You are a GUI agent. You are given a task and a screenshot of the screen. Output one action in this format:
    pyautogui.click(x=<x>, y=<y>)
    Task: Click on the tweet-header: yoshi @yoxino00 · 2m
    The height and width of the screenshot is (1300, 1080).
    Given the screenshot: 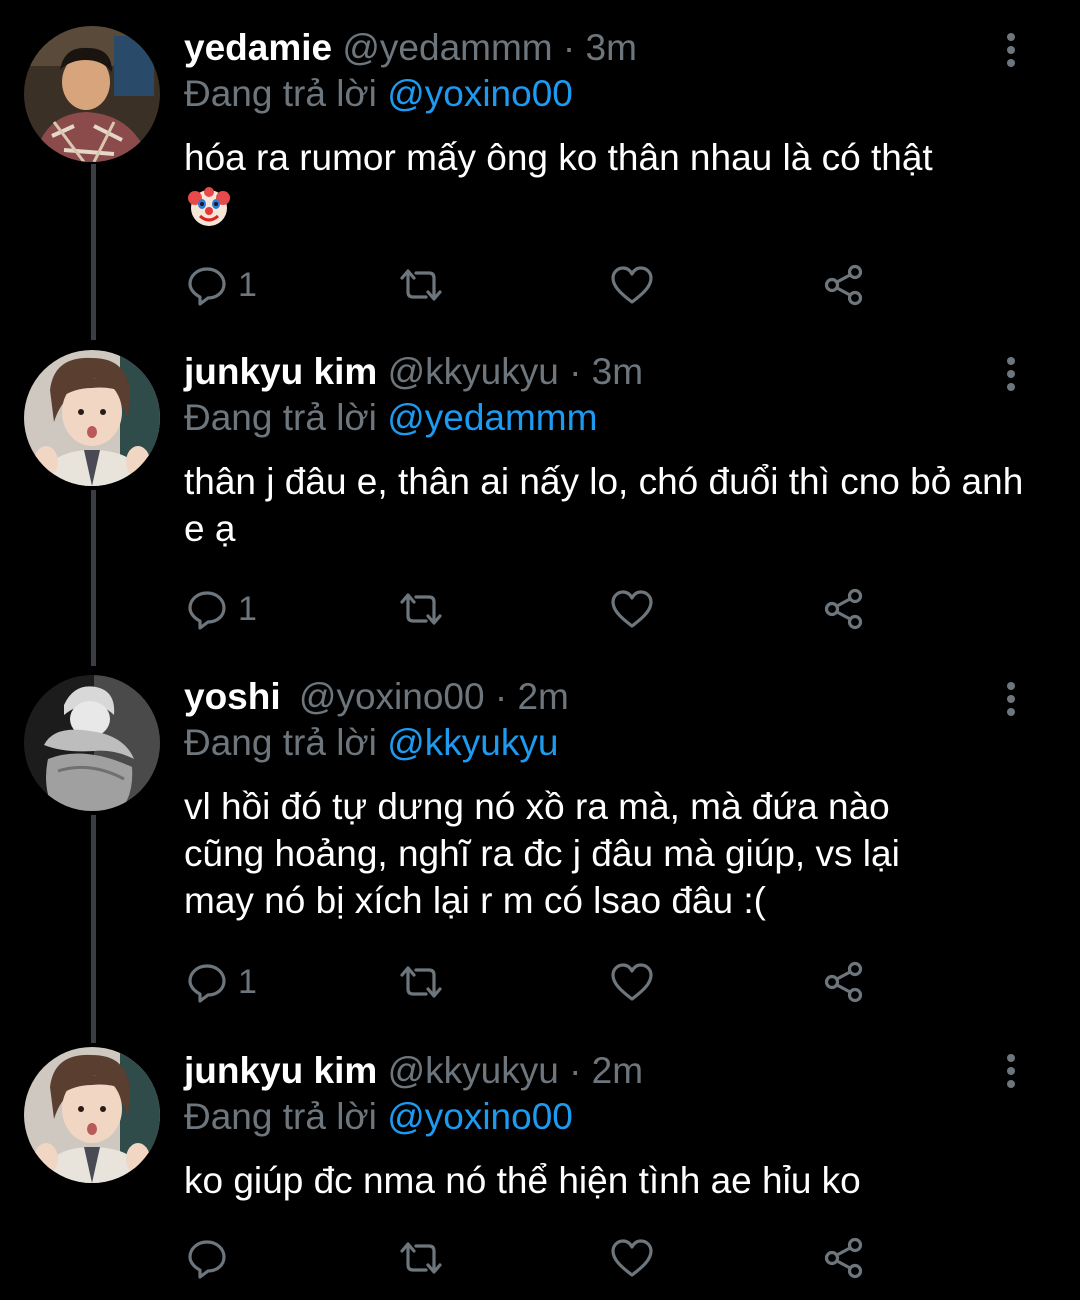 What is the action you would take?
    pyautogui.click(x=376, y=697)
    